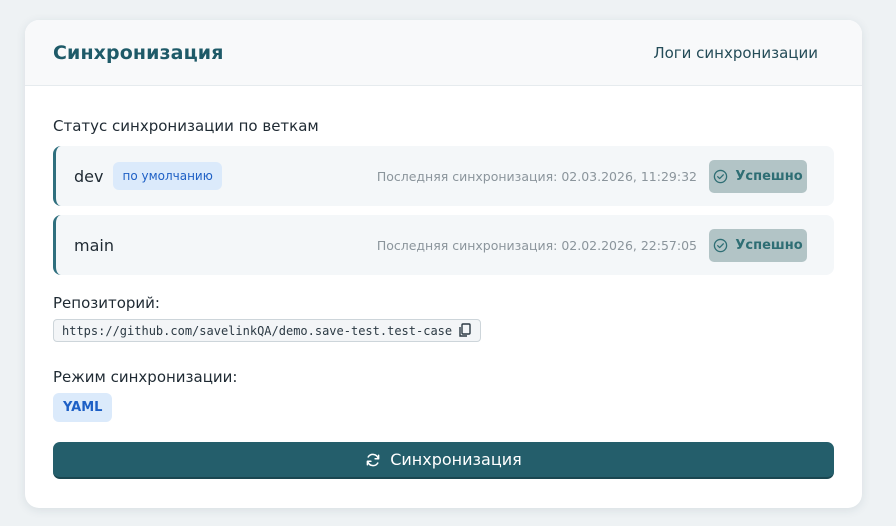  Describe the element at coordinates (465, 330) in the screenshot. I see `copy-icon` at that location.